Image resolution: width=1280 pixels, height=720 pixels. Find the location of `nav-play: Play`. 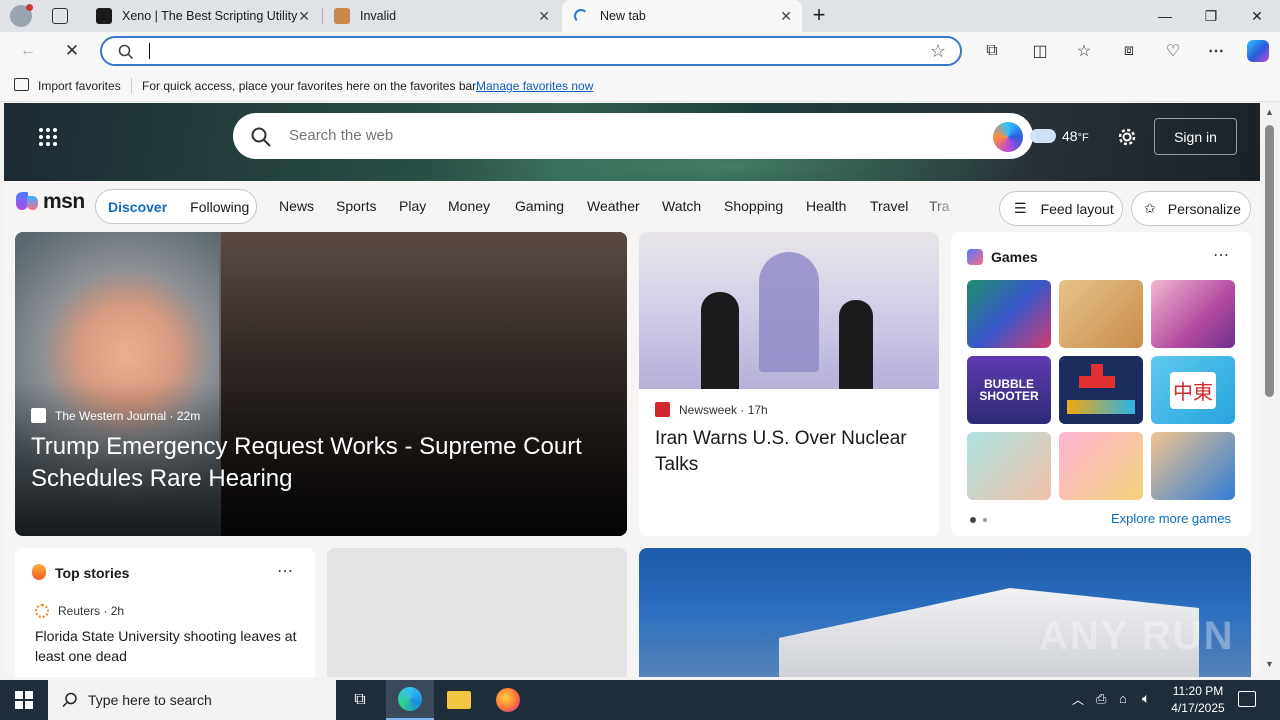

nav-play: Play is located at coordinates (412, 206).